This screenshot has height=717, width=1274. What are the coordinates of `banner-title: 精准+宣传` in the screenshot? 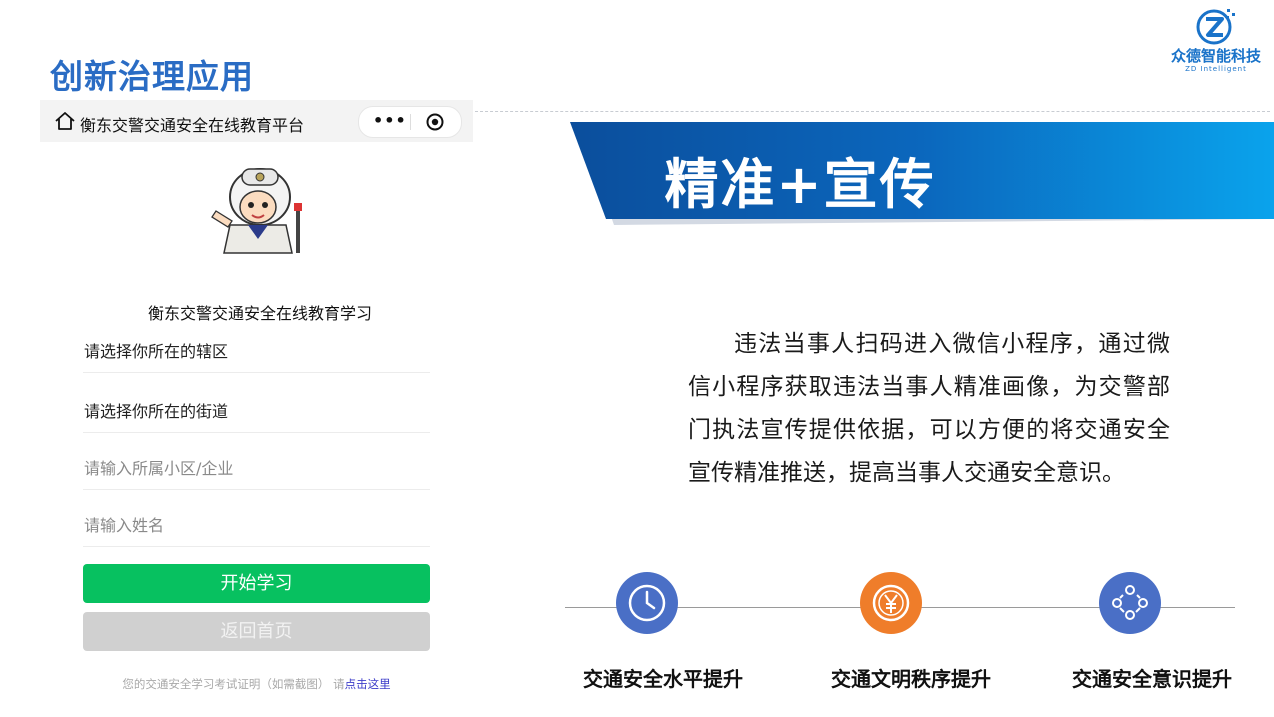 It's located at (800, 184).